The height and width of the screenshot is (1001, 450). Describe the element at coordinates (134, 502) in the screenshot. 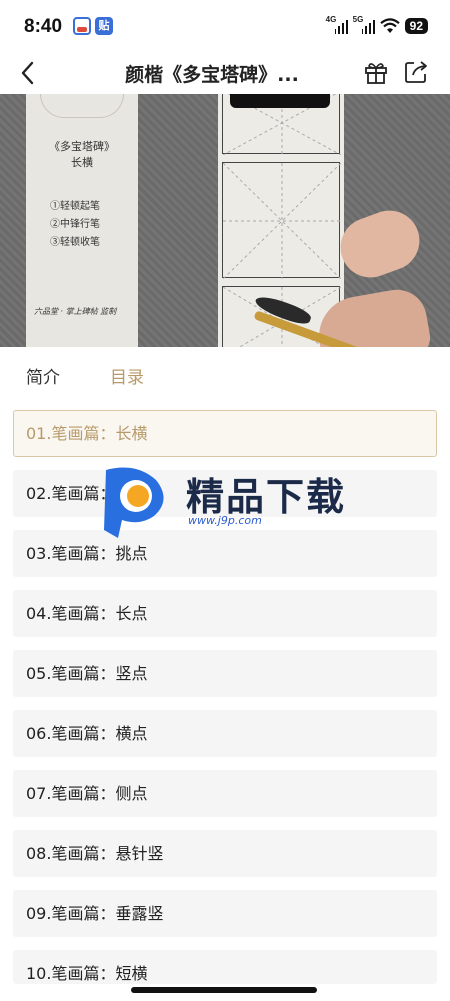

I see `watermark-logo-icon` at that location.